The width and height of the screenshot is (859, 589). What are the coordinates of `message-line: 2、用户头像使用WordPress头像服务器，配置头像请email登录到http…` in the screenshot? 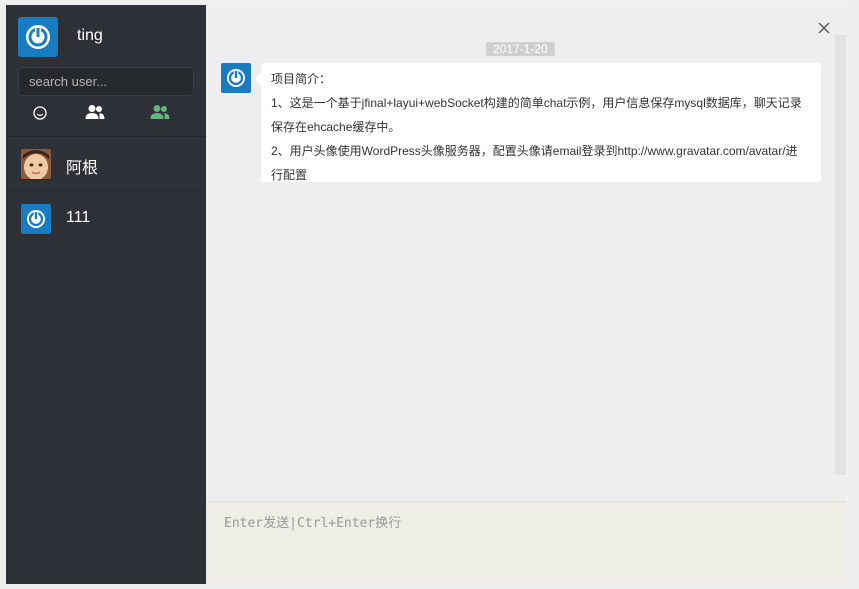 It's located at (534, 151).